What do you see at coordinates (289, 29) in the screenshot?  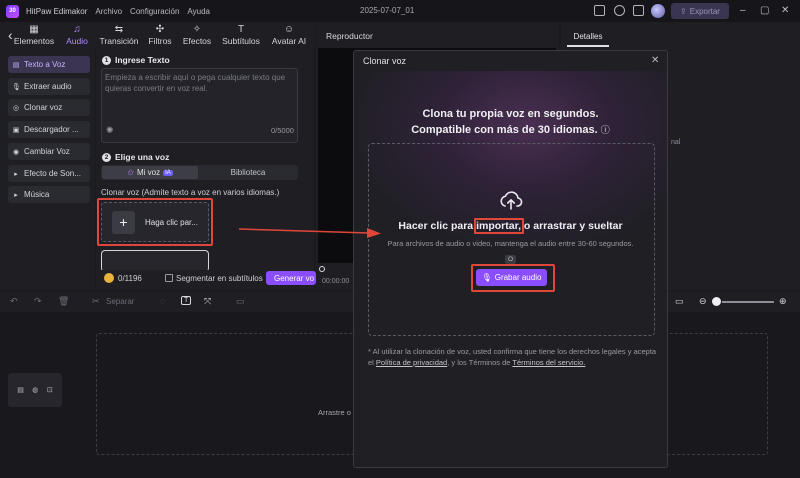 I see `avatar-icon: ☺` at bounding box center [289, 29].